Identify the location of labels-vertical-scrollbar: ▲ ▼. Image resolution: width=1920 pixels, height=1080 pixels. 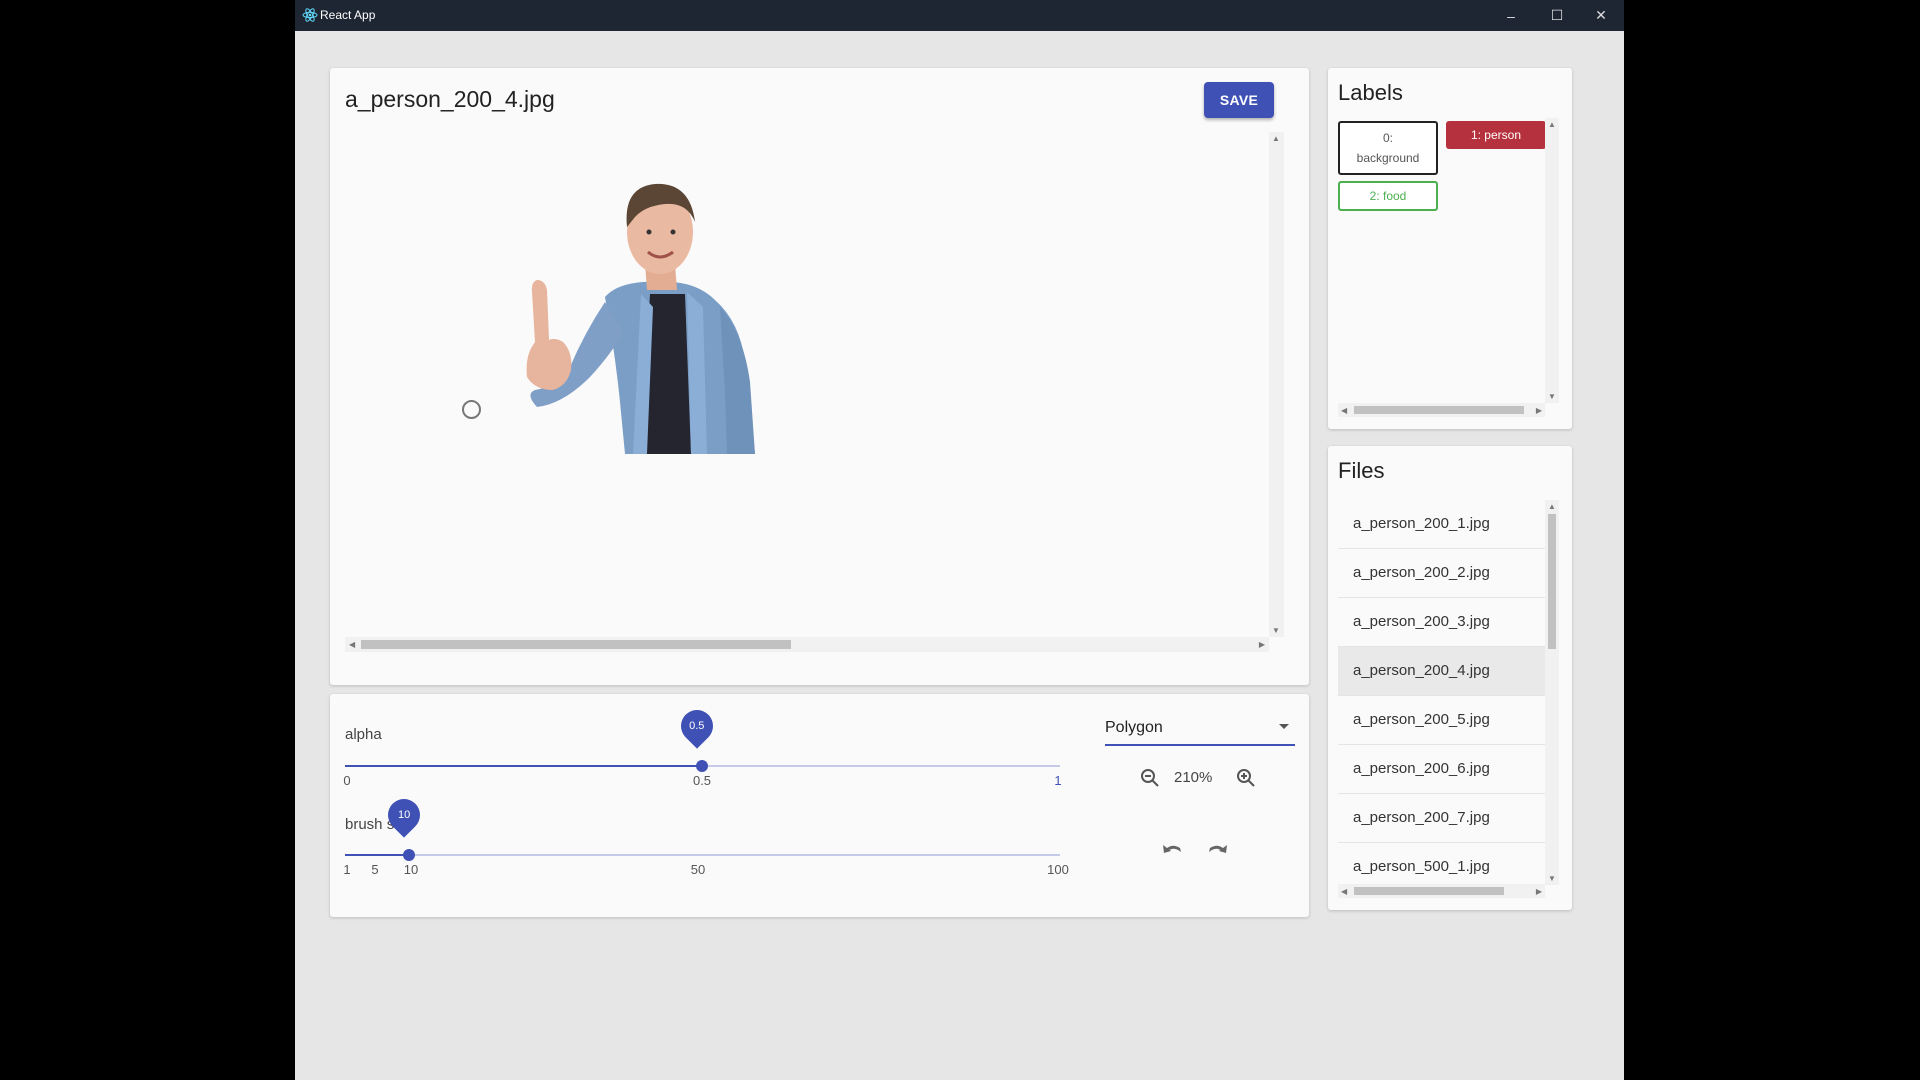
(1552, 260).